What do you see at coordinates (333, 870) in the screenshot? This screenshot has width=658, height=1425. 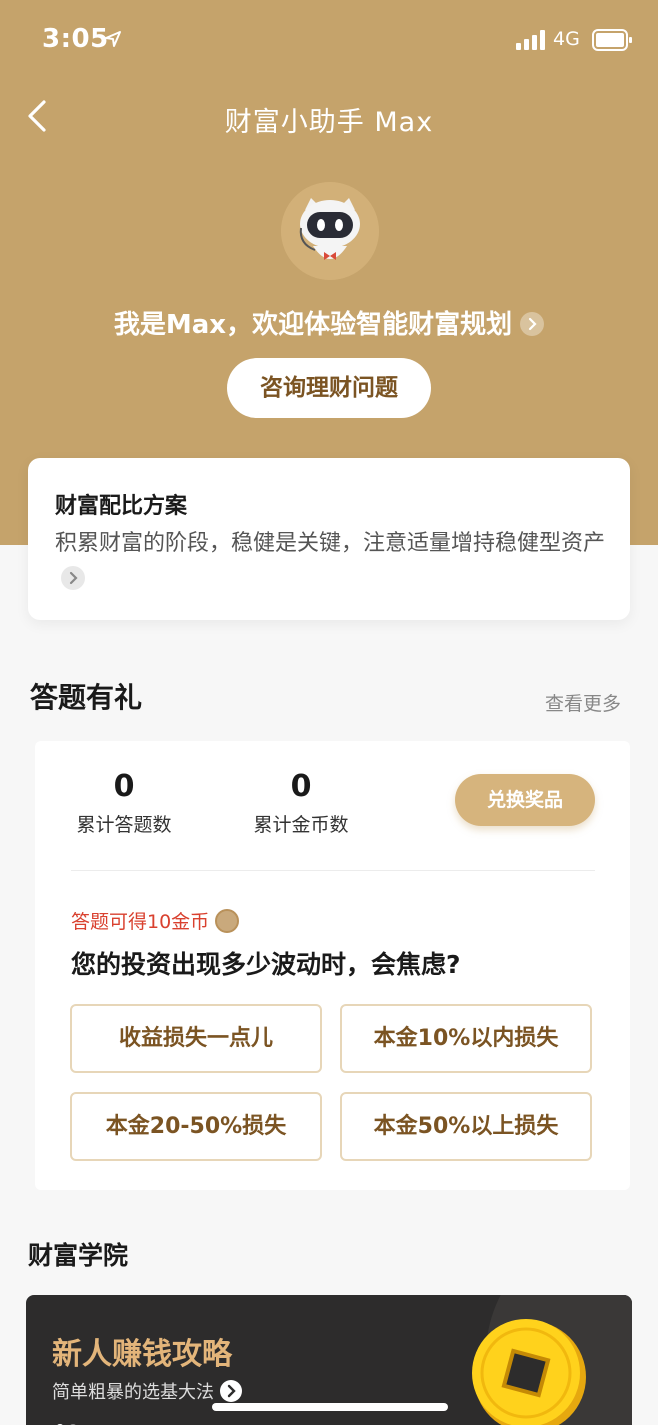 I see `divider` at bounding box center [333, 870].